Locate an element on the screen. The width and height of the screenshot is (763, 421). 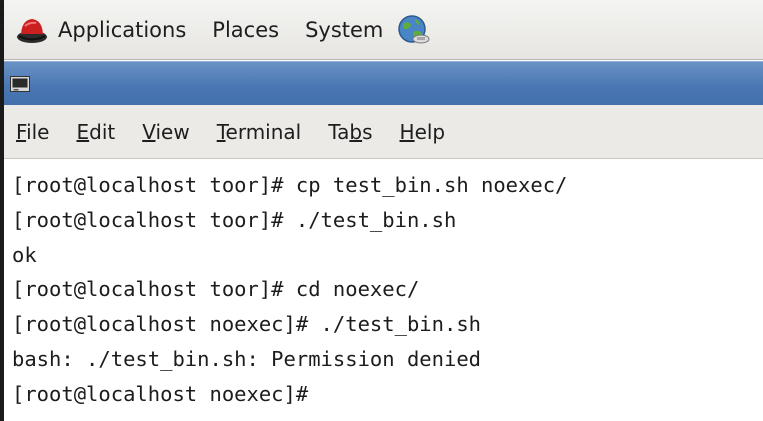
terminal-line: bash: ./test_bin.sh: Permission denied is located at coordinates (246, 358).